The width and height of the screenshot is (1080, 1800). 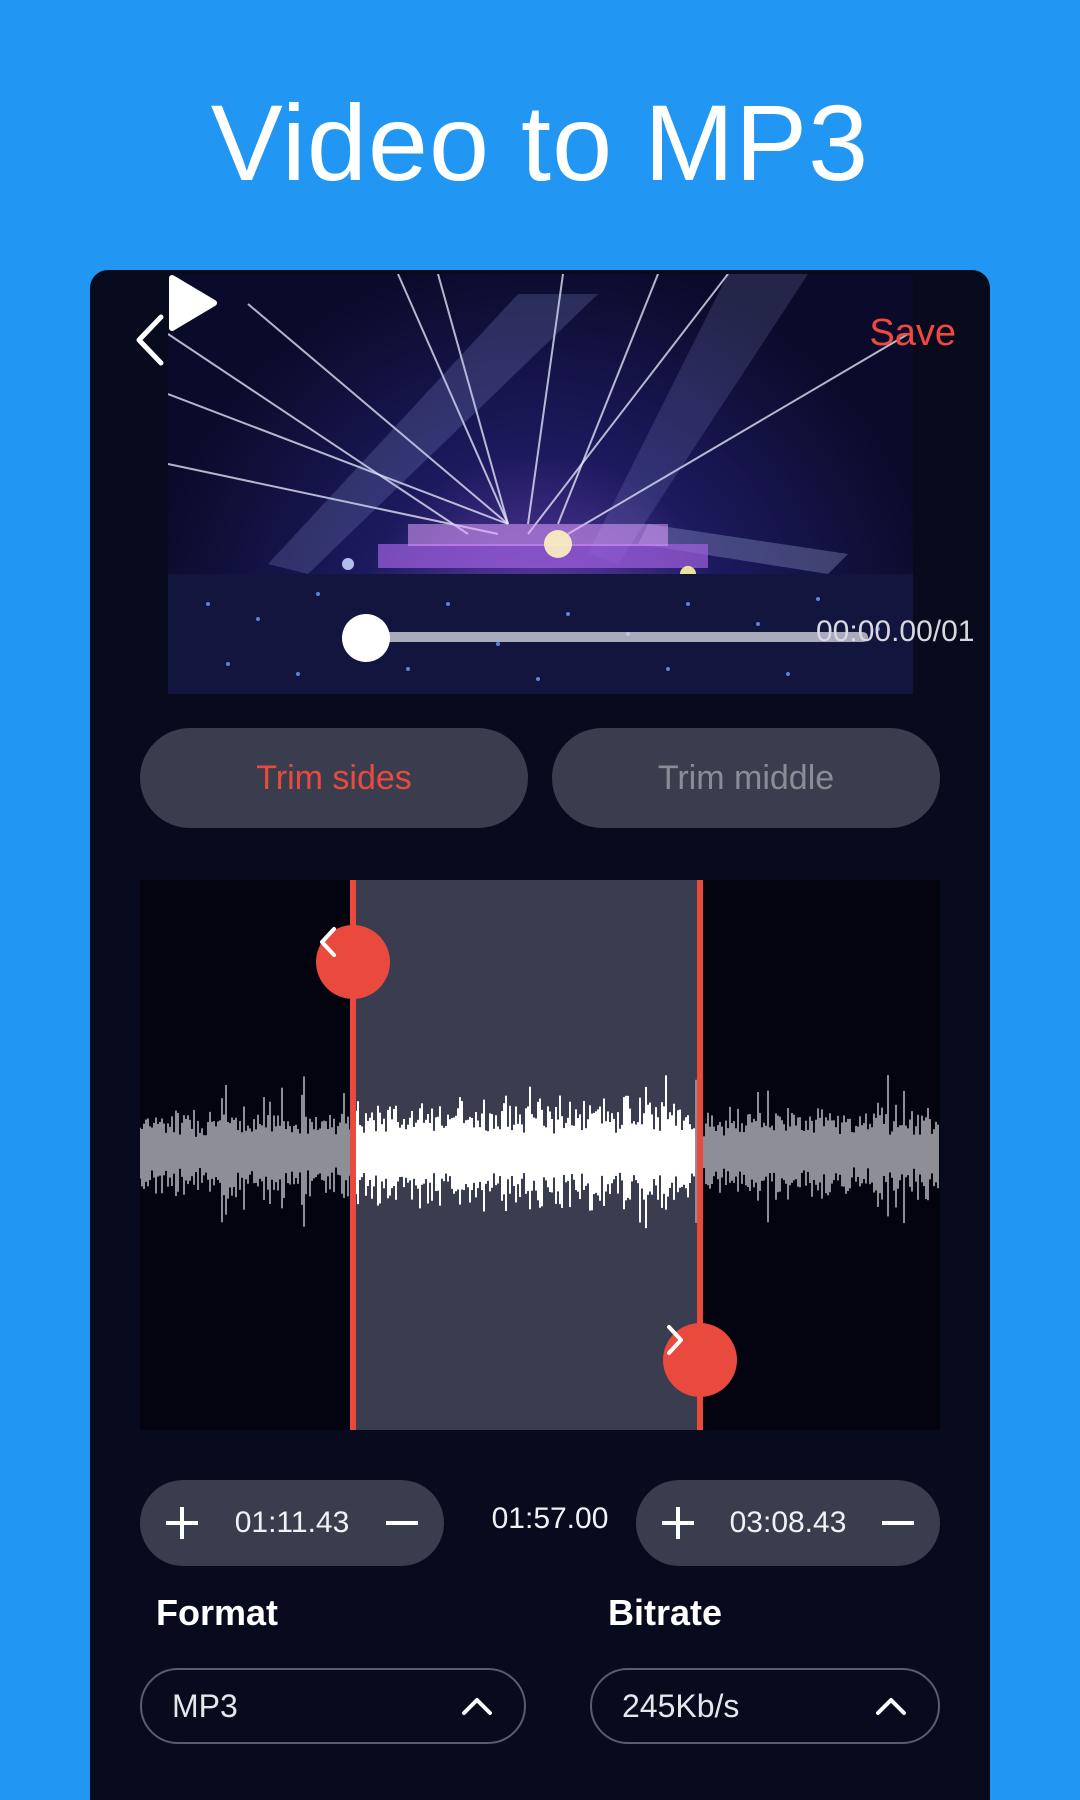 I want to click on trim-end-handle, so click(x=700, y=1360).